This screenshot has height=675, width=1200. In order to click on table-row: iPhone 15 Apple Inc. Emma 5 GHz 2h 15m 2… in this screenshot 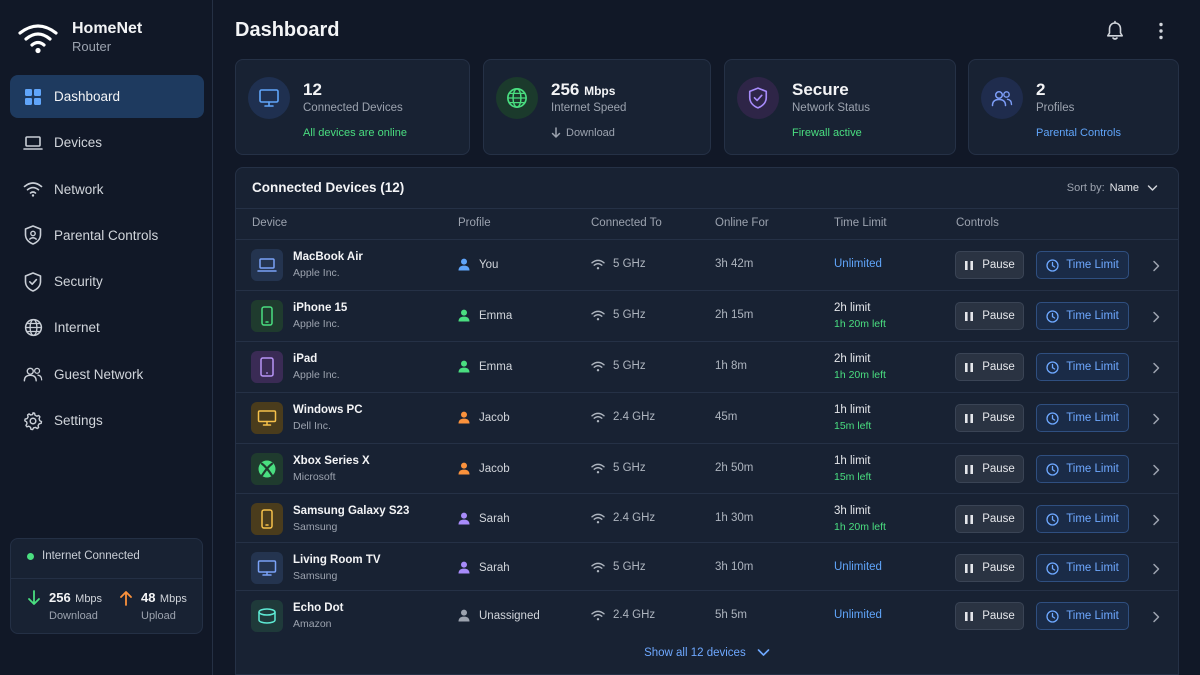, I will do `click(707, 315)`.